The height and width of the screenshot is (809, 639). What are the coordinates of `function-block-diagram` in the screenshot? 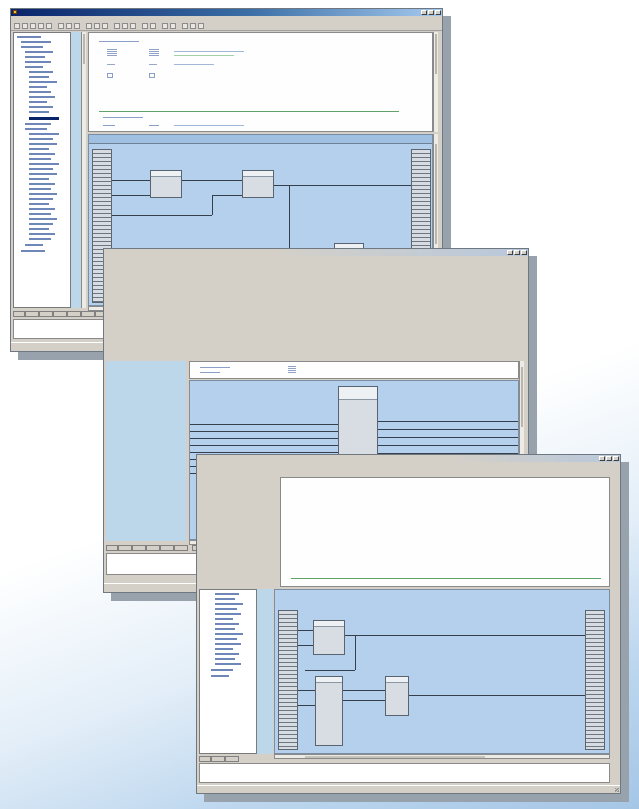 It's located at (442, 671).